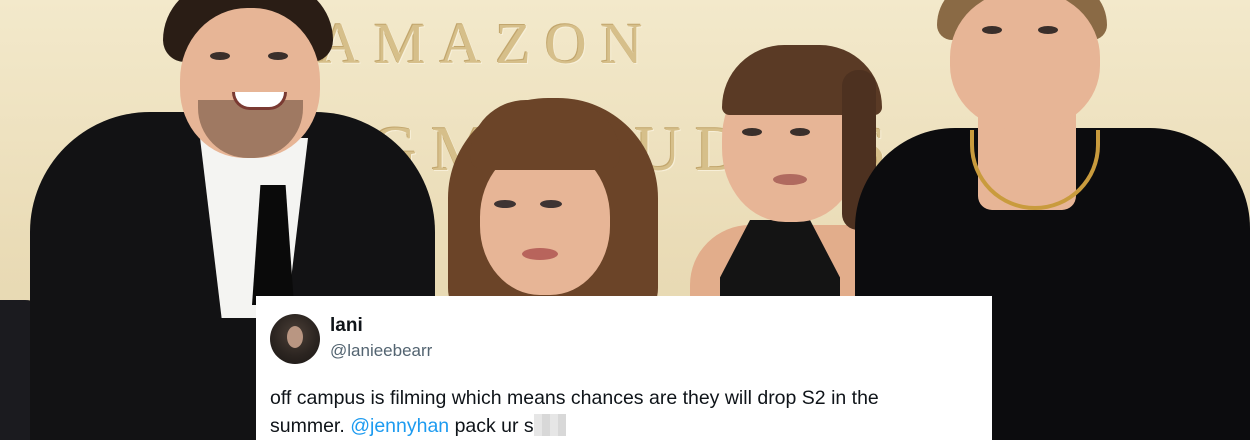  I want to click on tweet-text-line2-start: summer., so click(307, 426).